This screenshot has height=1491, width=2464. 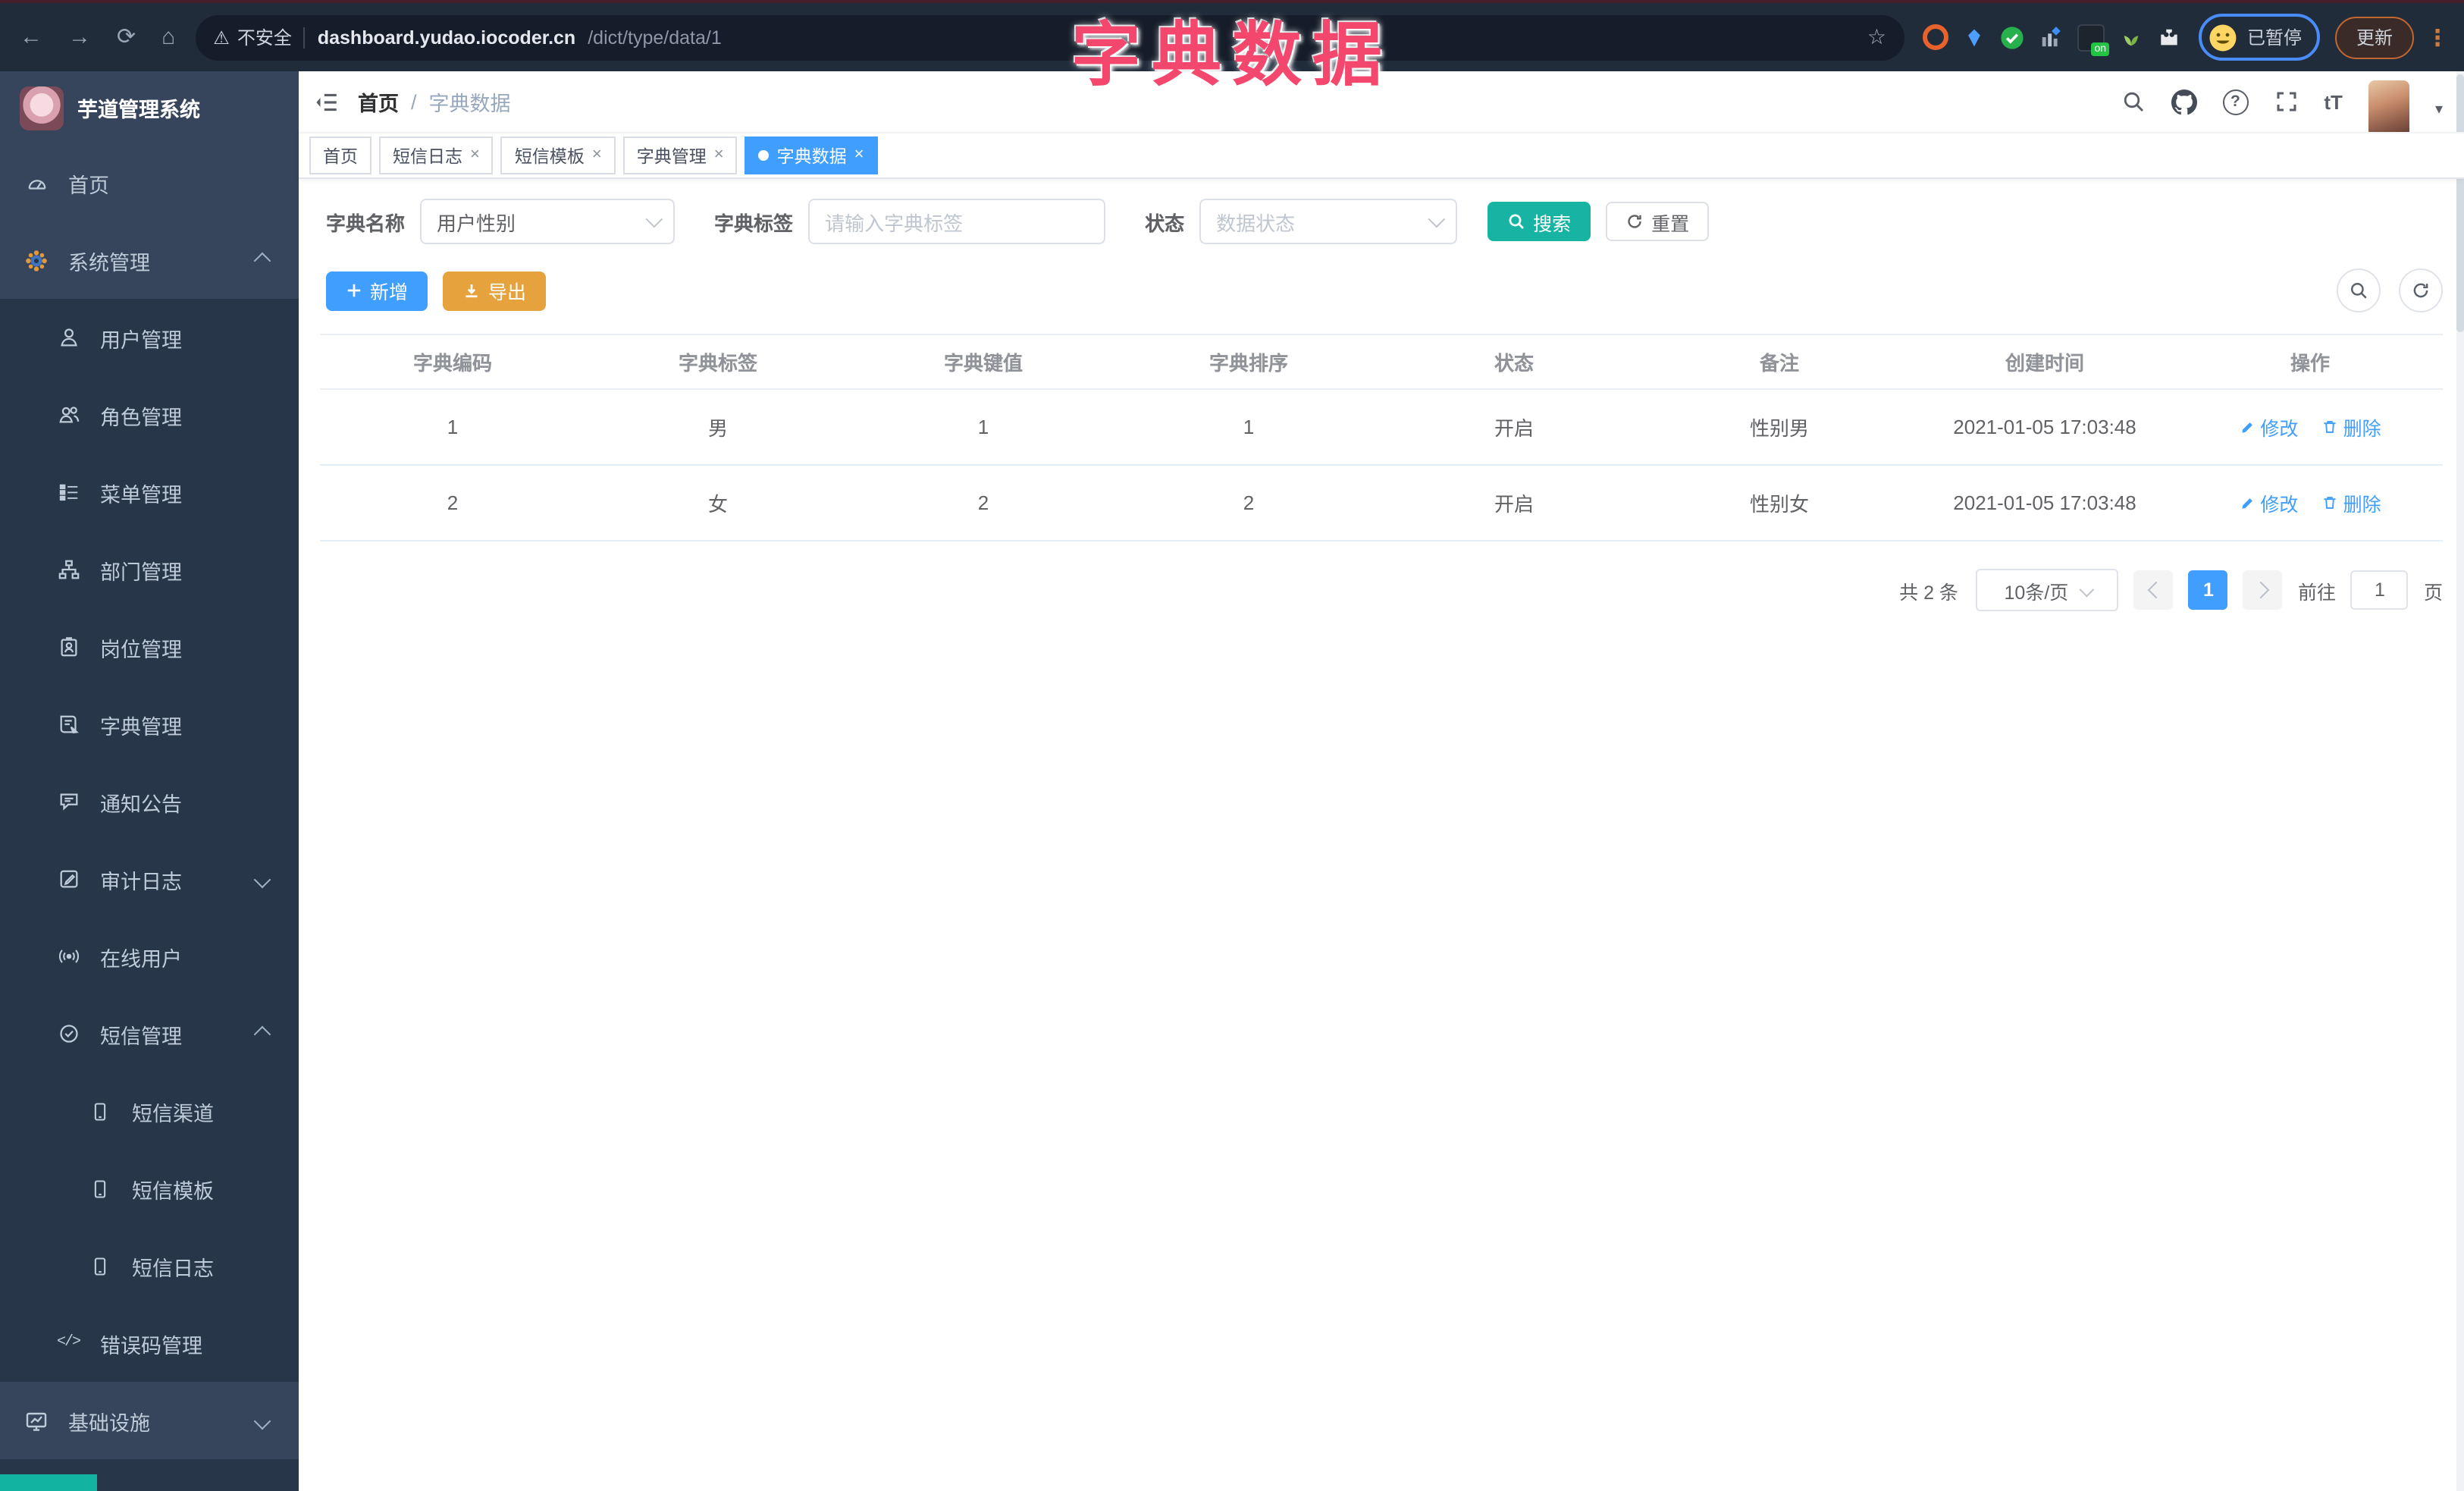 I want to click on sidebar-item-departments: 部门管理, so click(x=150, y=569).